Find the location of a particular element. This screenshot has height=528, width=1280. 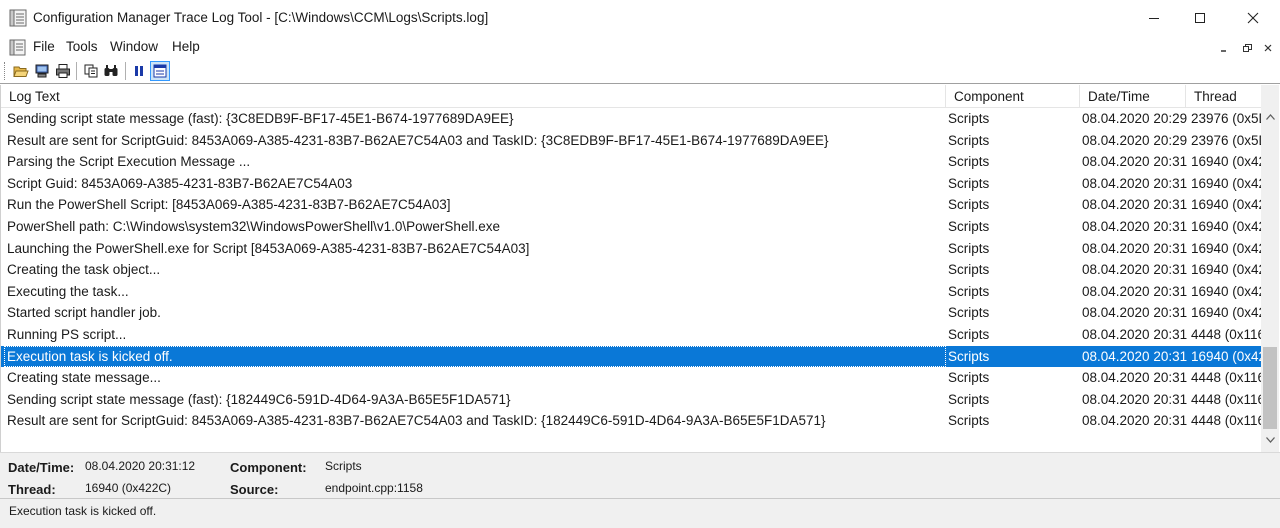

app-log-icon is located at coordinates (18, 18).